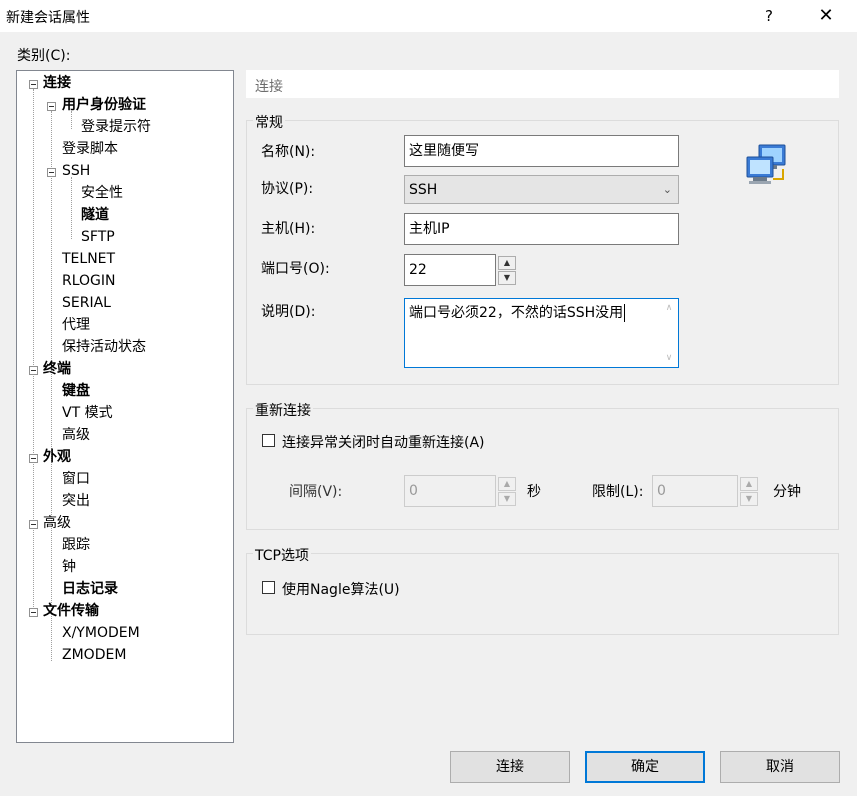 The height and width of the screenshot is (796, 857). Describe the element at coordinates (87, 413) in the screenshot. I see `tree-item-vt-mode: VT 模式` at that location.